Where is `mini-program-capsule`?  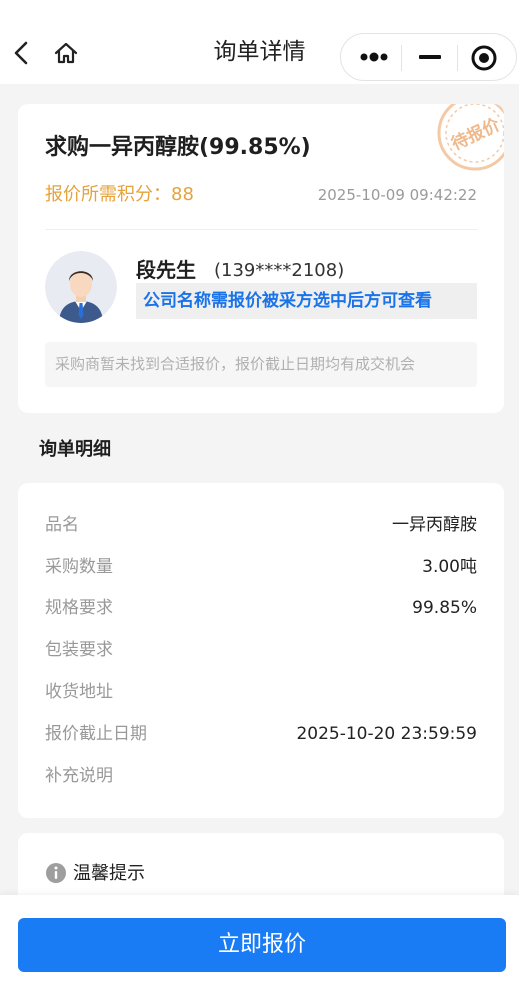 mini-program-capsule is located at coordinates (428, 57).